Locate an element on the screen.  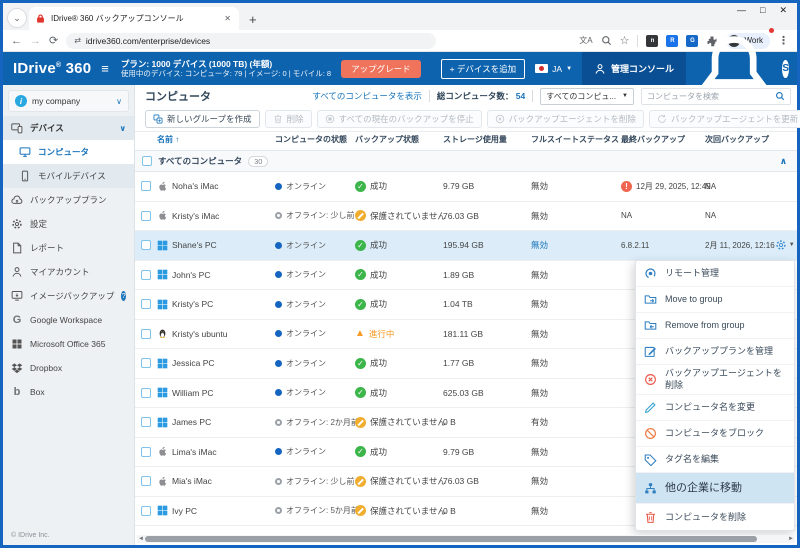
new-tab-button: + is located at coordinates (253, 21).